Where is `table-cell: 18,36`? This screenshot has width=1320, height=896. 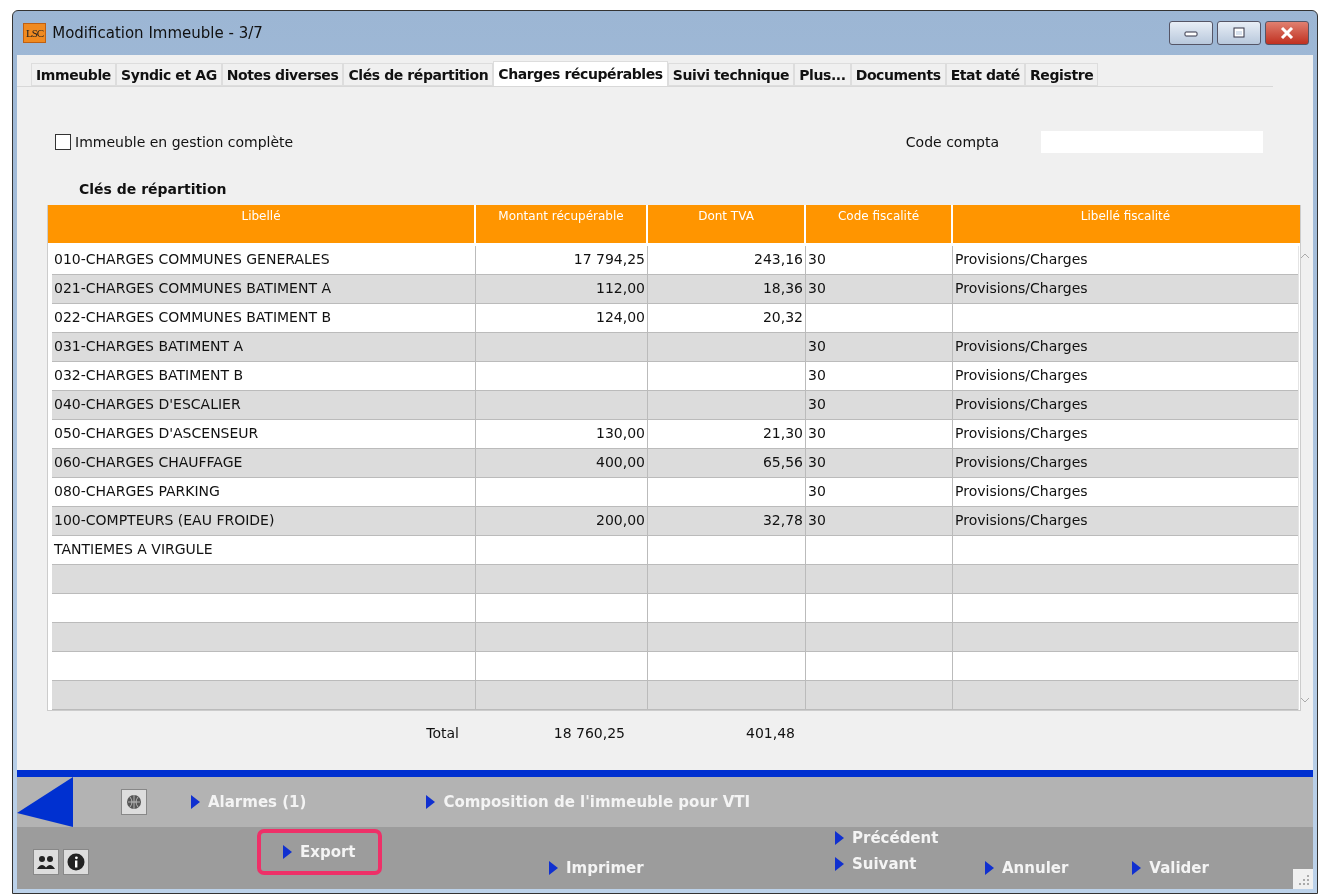
table-cell: 18,36 is located at coordinates (782, 288).